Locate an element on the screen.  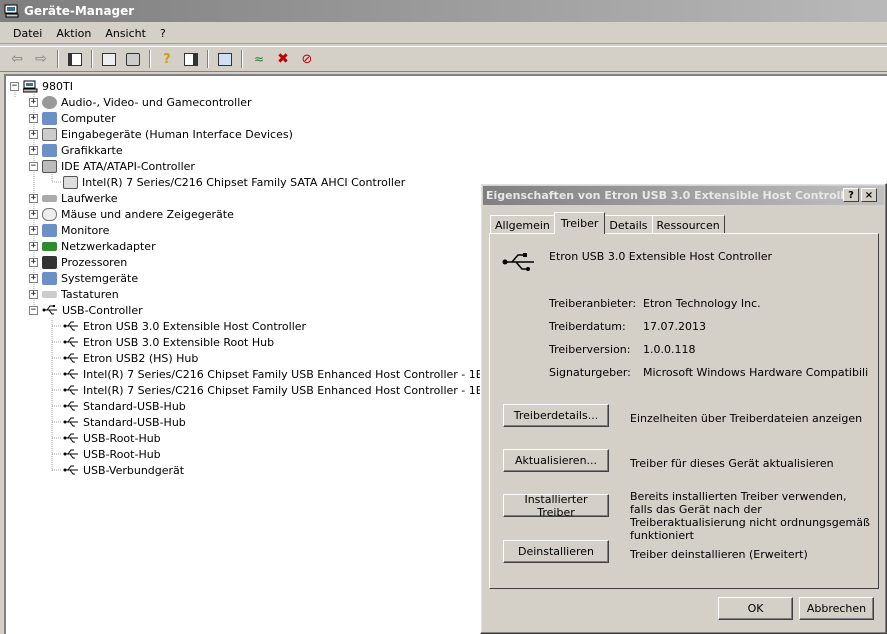
menu-help: ? is located at coordinates (163, 33).